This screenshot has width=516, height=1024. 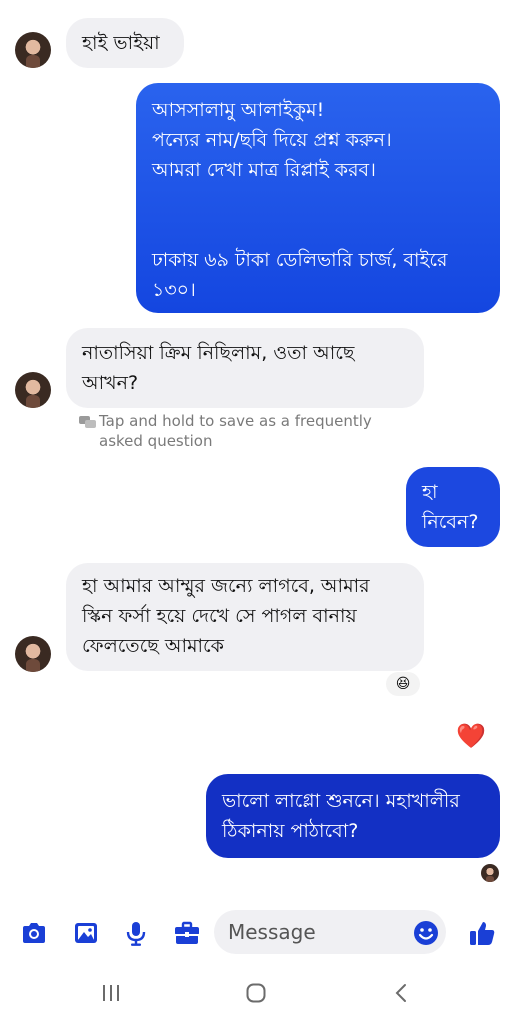 I want to click on recent-apps-icon, so click(x=111, y=993).